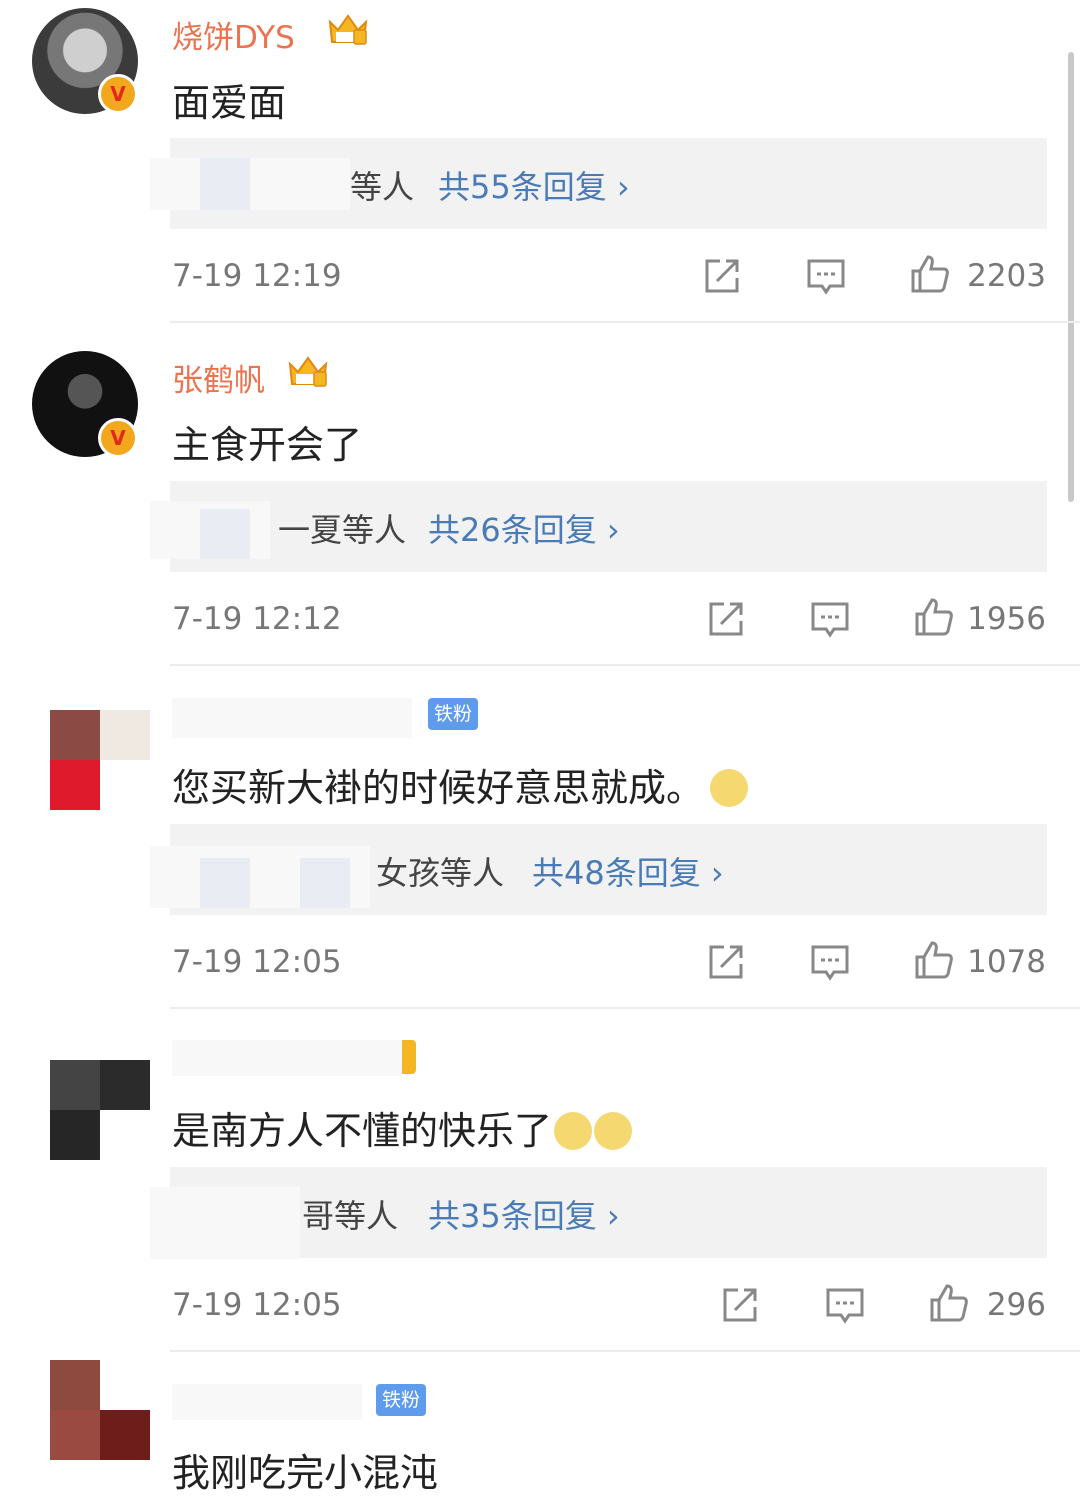  I want to click on reply-count-link: 共26条回复 ›, so click(524, 528).